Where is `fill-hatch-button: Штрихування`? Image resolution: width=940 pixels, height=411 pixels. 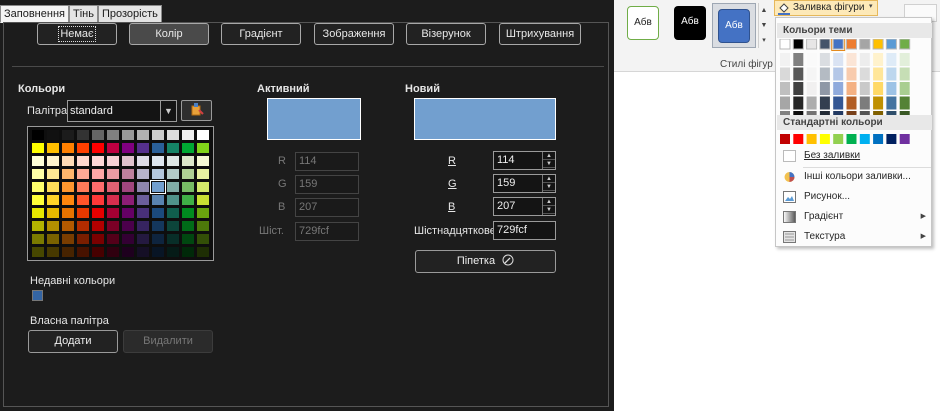 fill-hatch-button: Штрихування is located at coordinates (540, 34).